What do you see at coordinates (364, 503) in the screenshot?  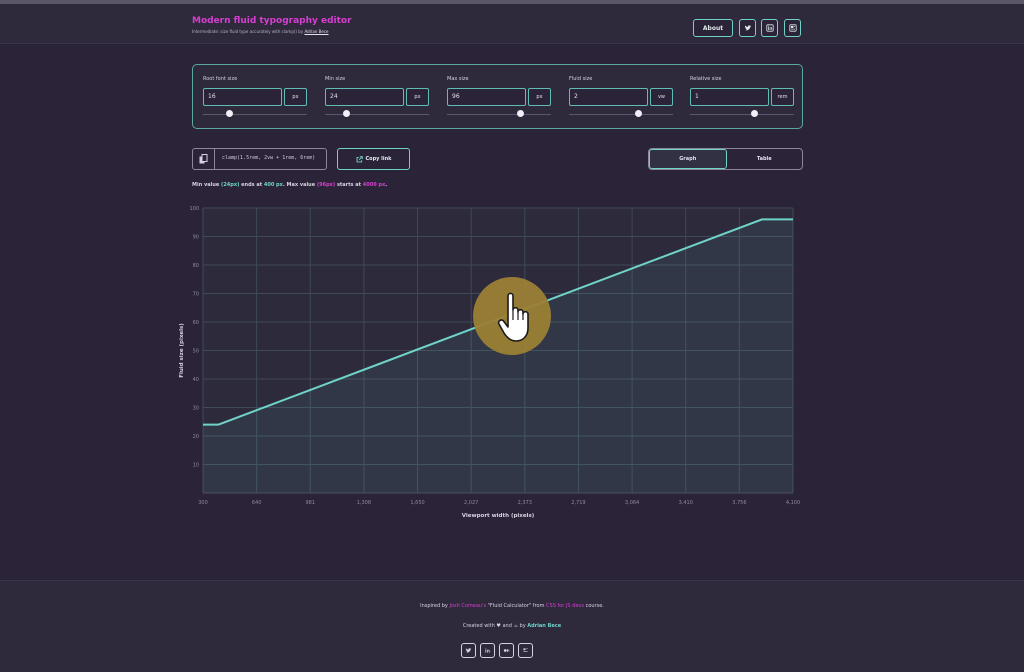 I see `x-tick-label: 1,308` at bounding box center [364, 503].